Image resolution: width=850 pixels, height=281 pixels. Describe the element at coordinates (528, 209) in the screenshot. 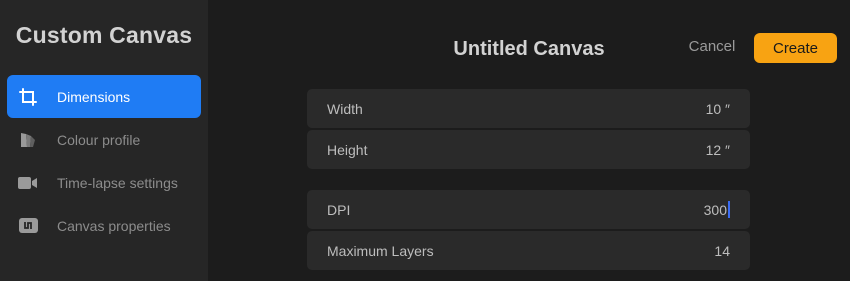

I see `dpi-field: DPI 300` at that location.